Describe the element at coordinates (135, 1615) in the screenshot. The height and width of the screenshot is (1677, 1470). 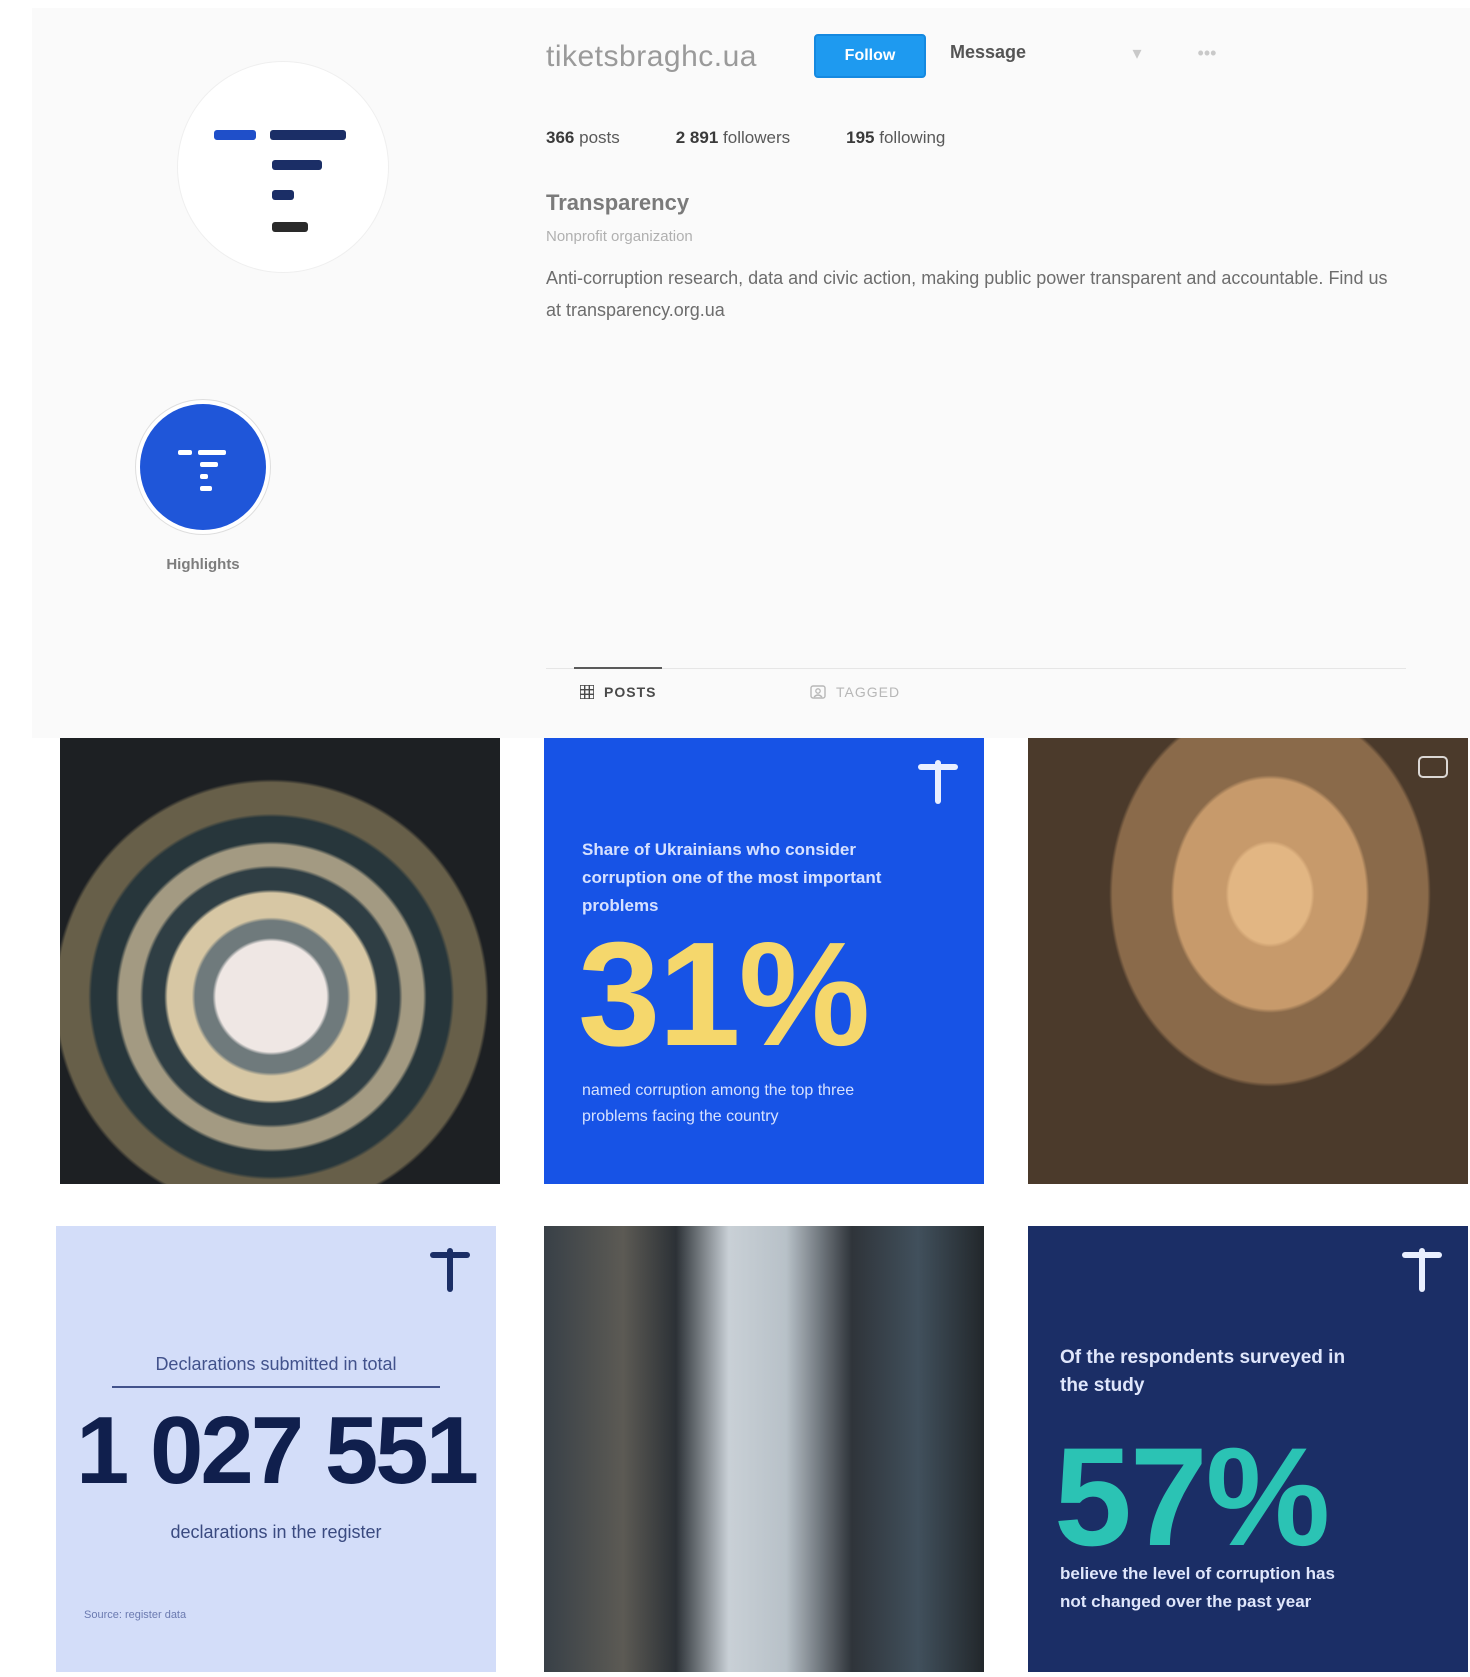
I see `post-source: Source: register data` at that location.